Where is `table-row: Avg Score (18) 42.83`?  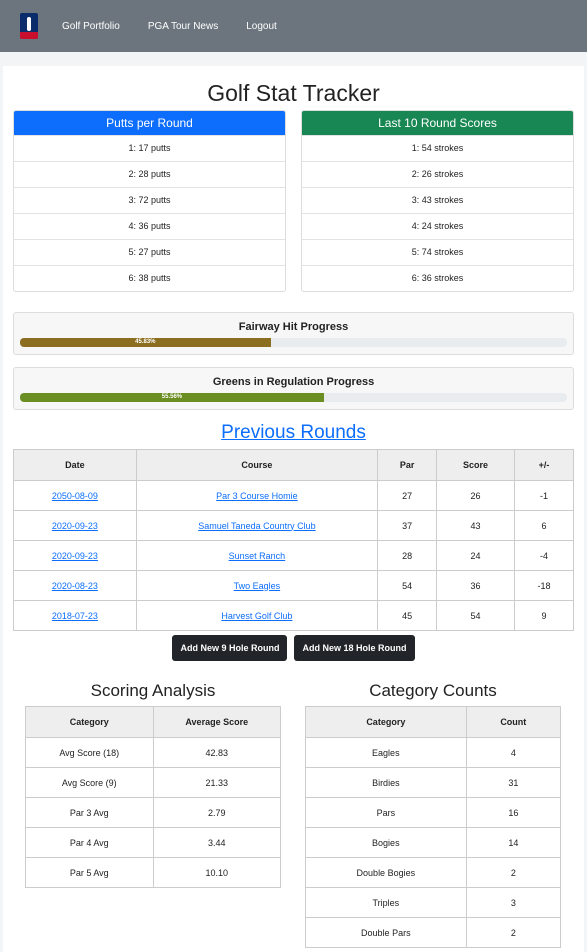 table-row: Avg Score (18) 42.83 is located at coordinates (153, 752).